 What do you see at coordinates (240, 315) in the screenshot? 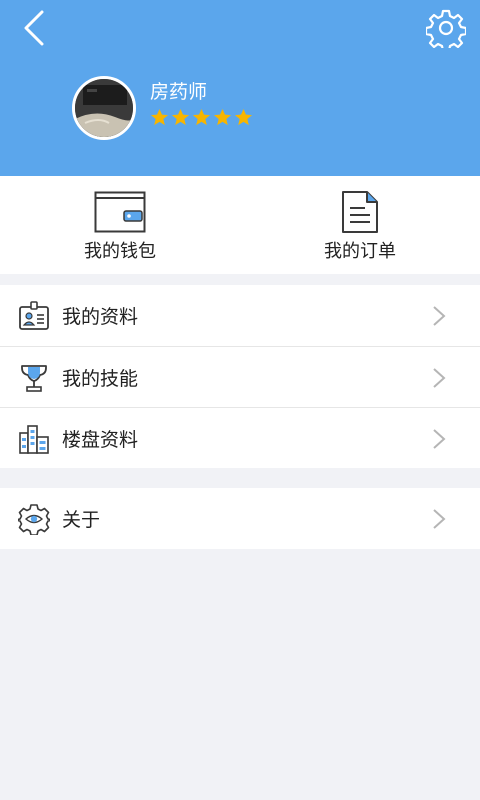
I see `menu-item-my-profile: 我的资料` at bounding box center [240, 315].